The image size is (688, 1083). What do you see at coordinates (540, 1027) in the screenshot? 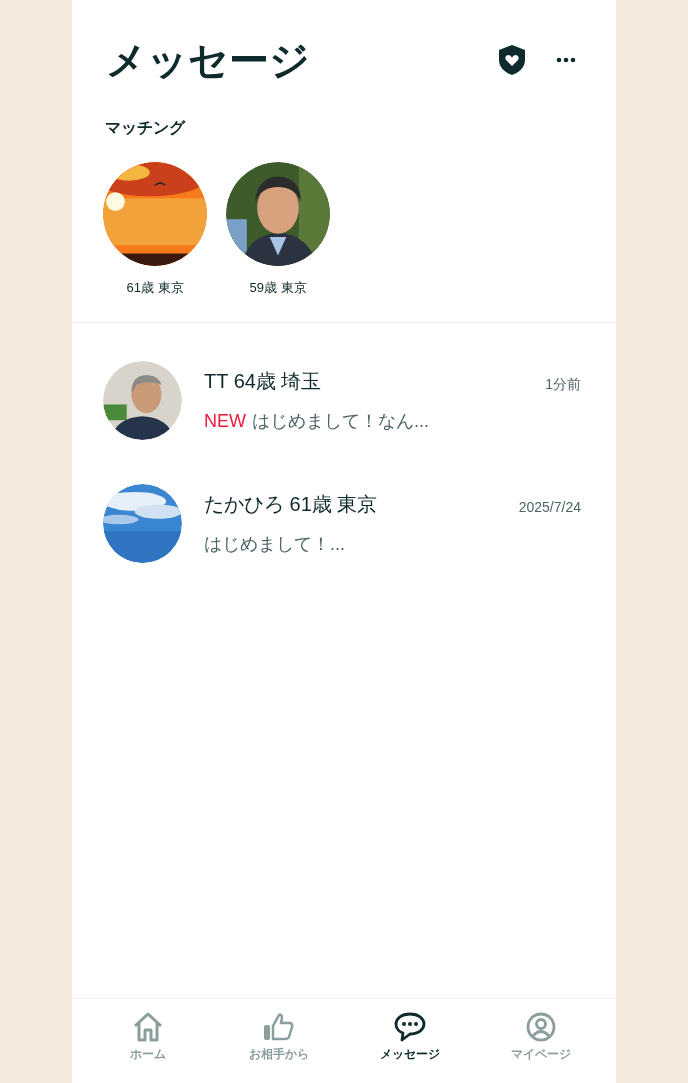
I see `user-icon` at bounding box center [540, 1027].